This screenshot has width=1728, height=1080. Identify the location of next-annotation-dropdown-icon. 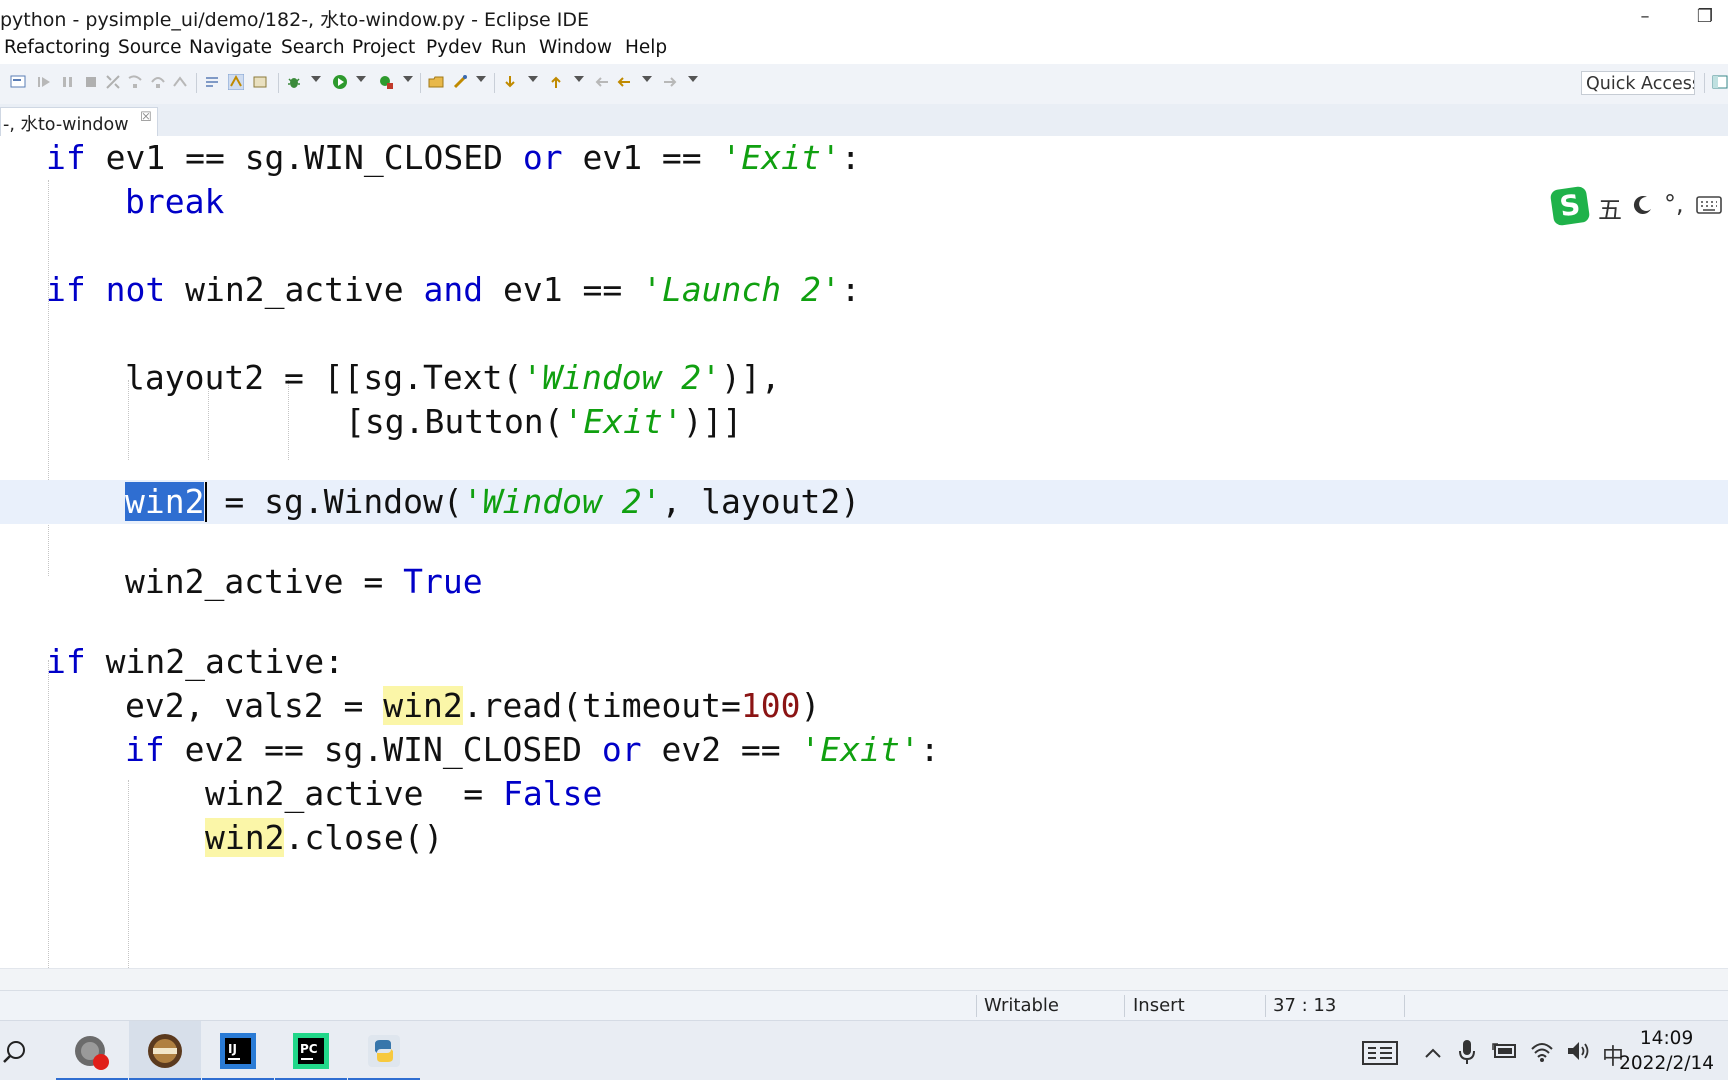
(533, 79).